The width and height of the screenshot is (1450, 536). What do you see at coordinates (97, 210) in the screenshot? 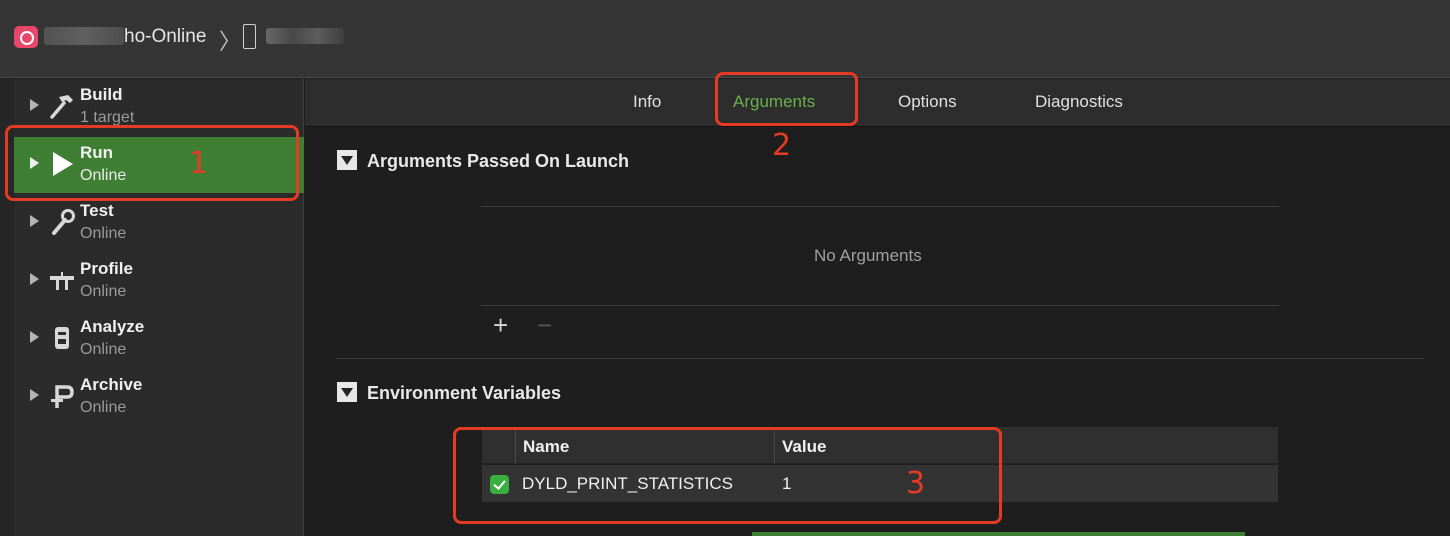
I see `sidebar-item-title: Test` at bounding box center [97, 210].